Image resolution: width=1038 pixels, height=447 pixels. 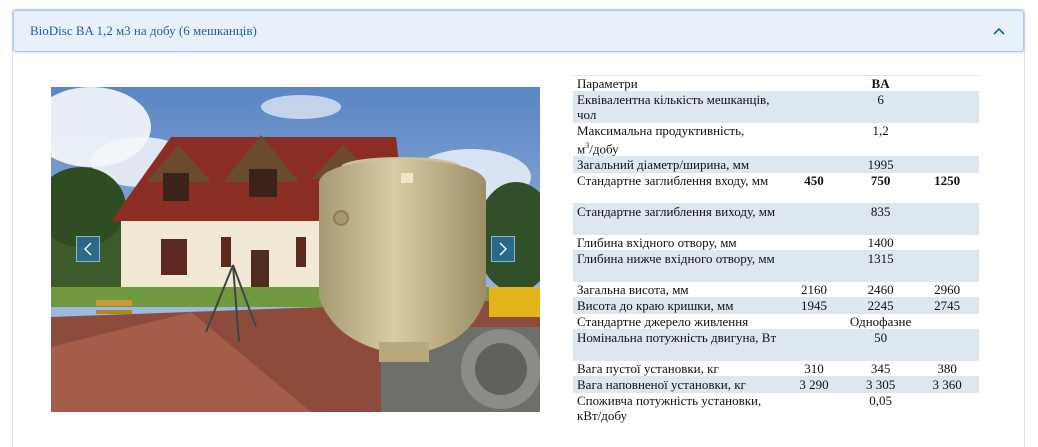 I want to click on table-row: Загальний діаметр/ширина, мм 1995, so click(x=776, y=164).